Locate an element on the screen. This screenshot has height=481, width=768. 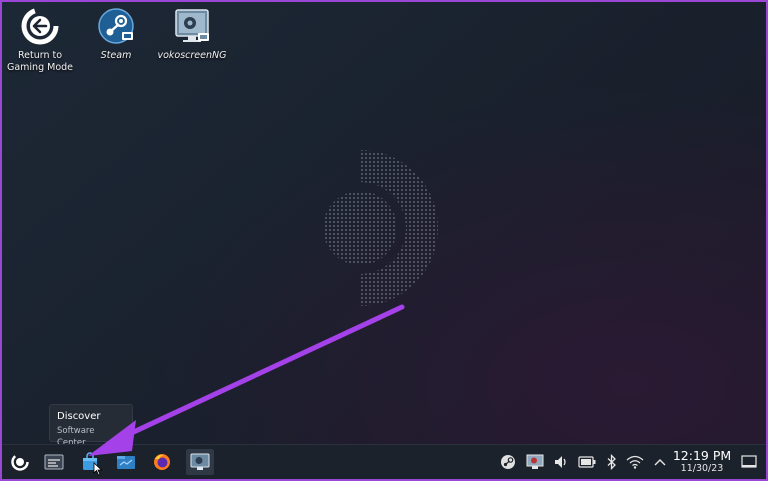
tray-bluetooth is located at coordinates (612, 462).